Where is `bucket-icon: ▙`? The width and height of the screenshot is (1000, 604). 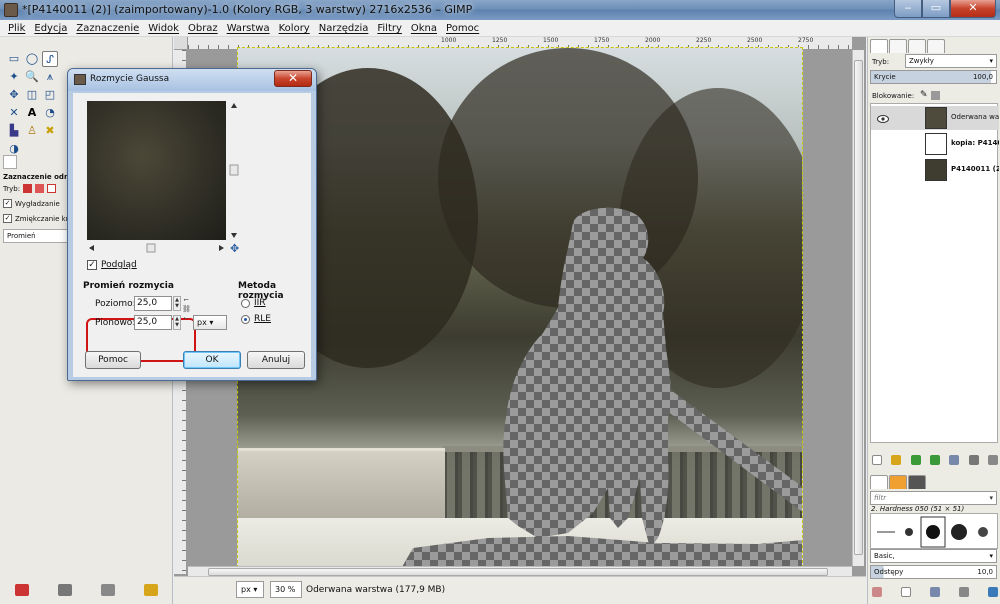
bucket-icon: ▙ is located at coordinates (14, 131).